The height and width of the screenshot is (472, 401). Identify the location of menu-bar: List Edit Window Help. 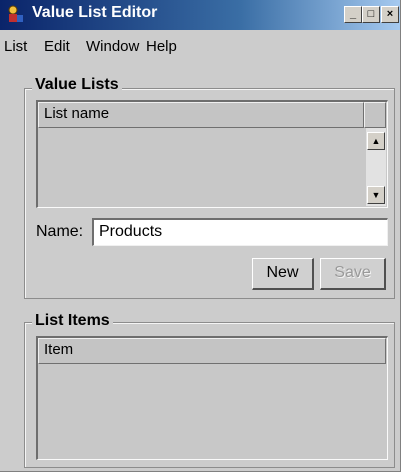
(200, 49).